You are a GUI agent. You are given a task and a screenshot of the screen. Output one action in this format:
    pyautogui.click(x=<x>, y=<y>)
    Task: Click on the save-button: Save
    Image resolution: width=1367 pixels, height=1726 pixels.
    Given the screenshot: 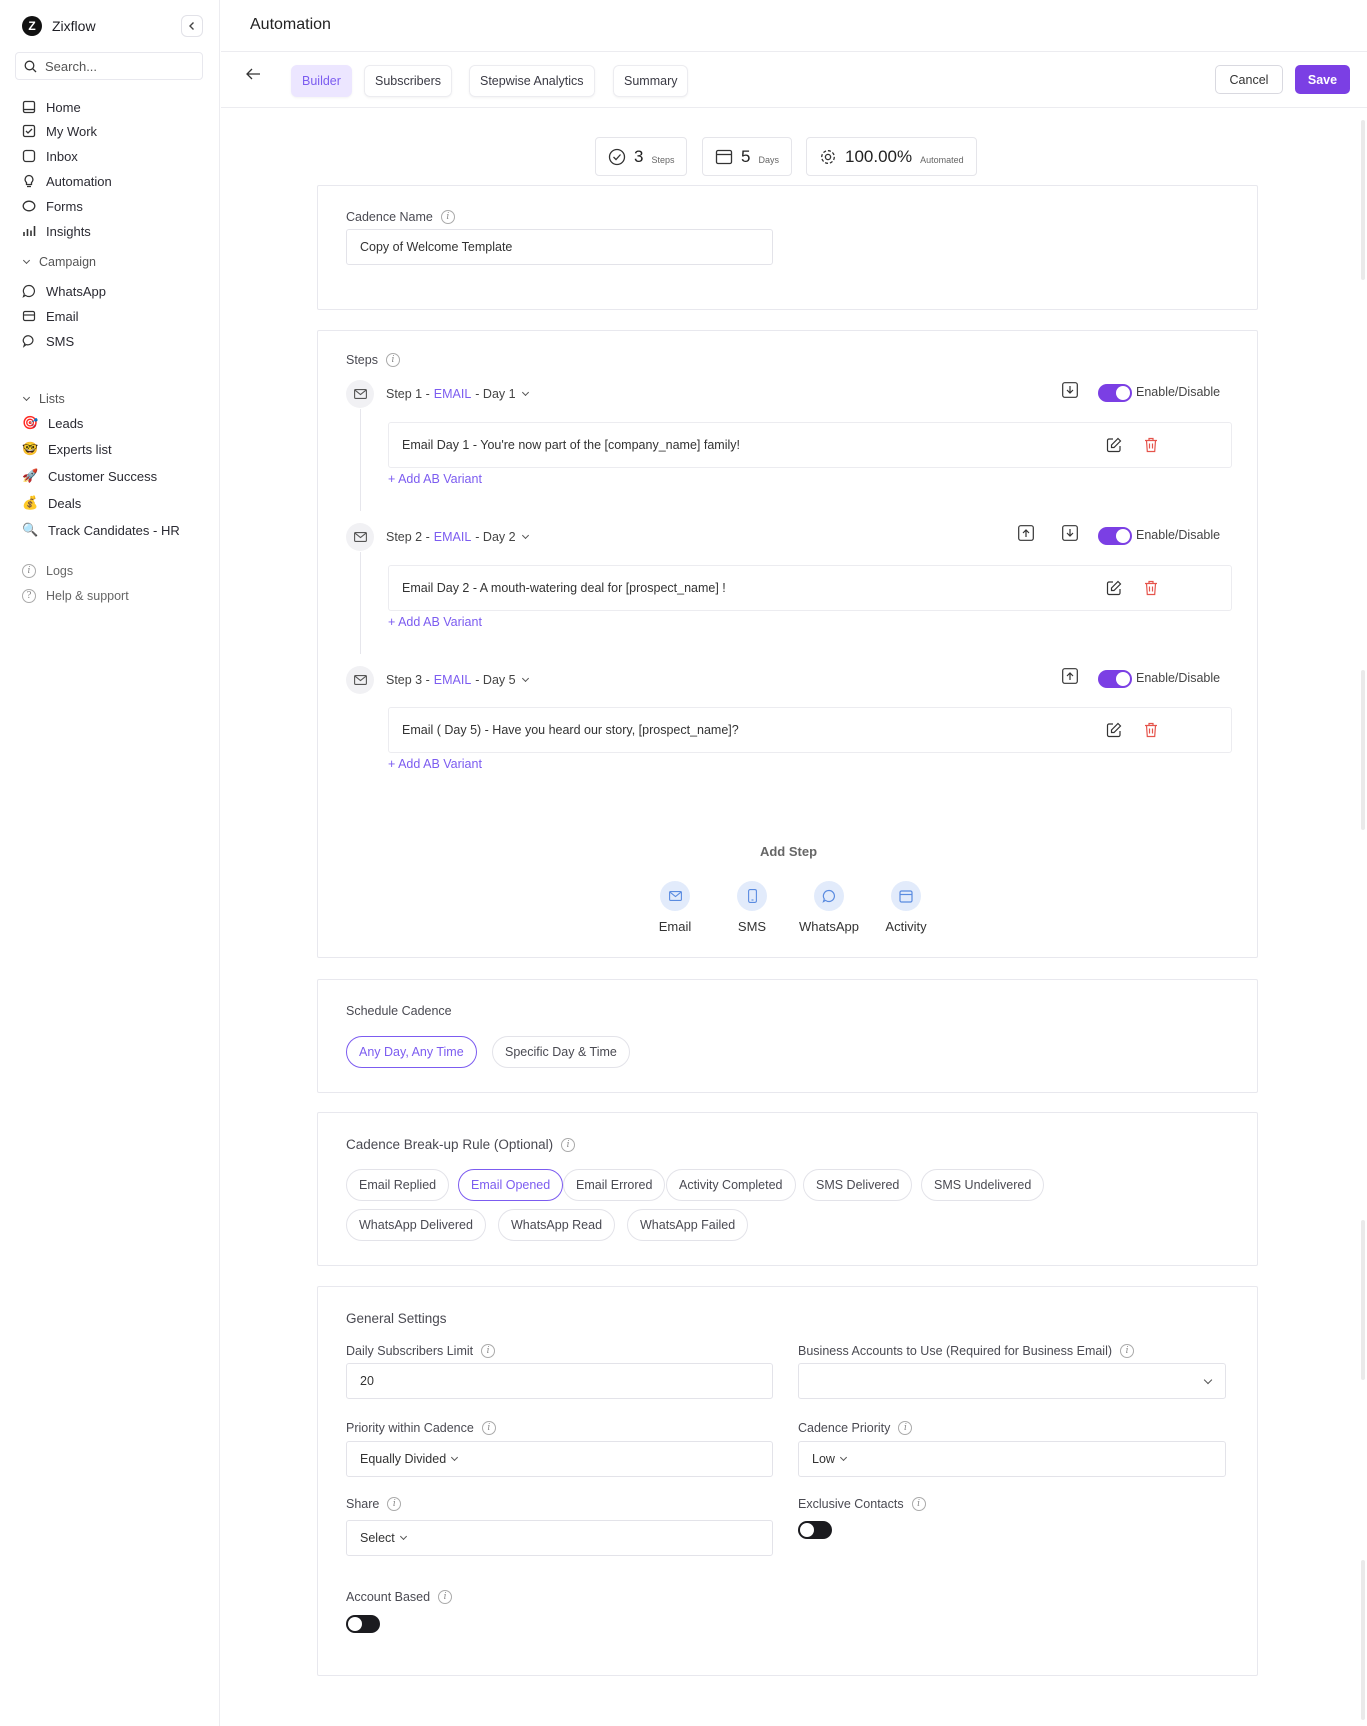 What is the action you would take?
    pyautogui.click(x=1322, y=79)
    